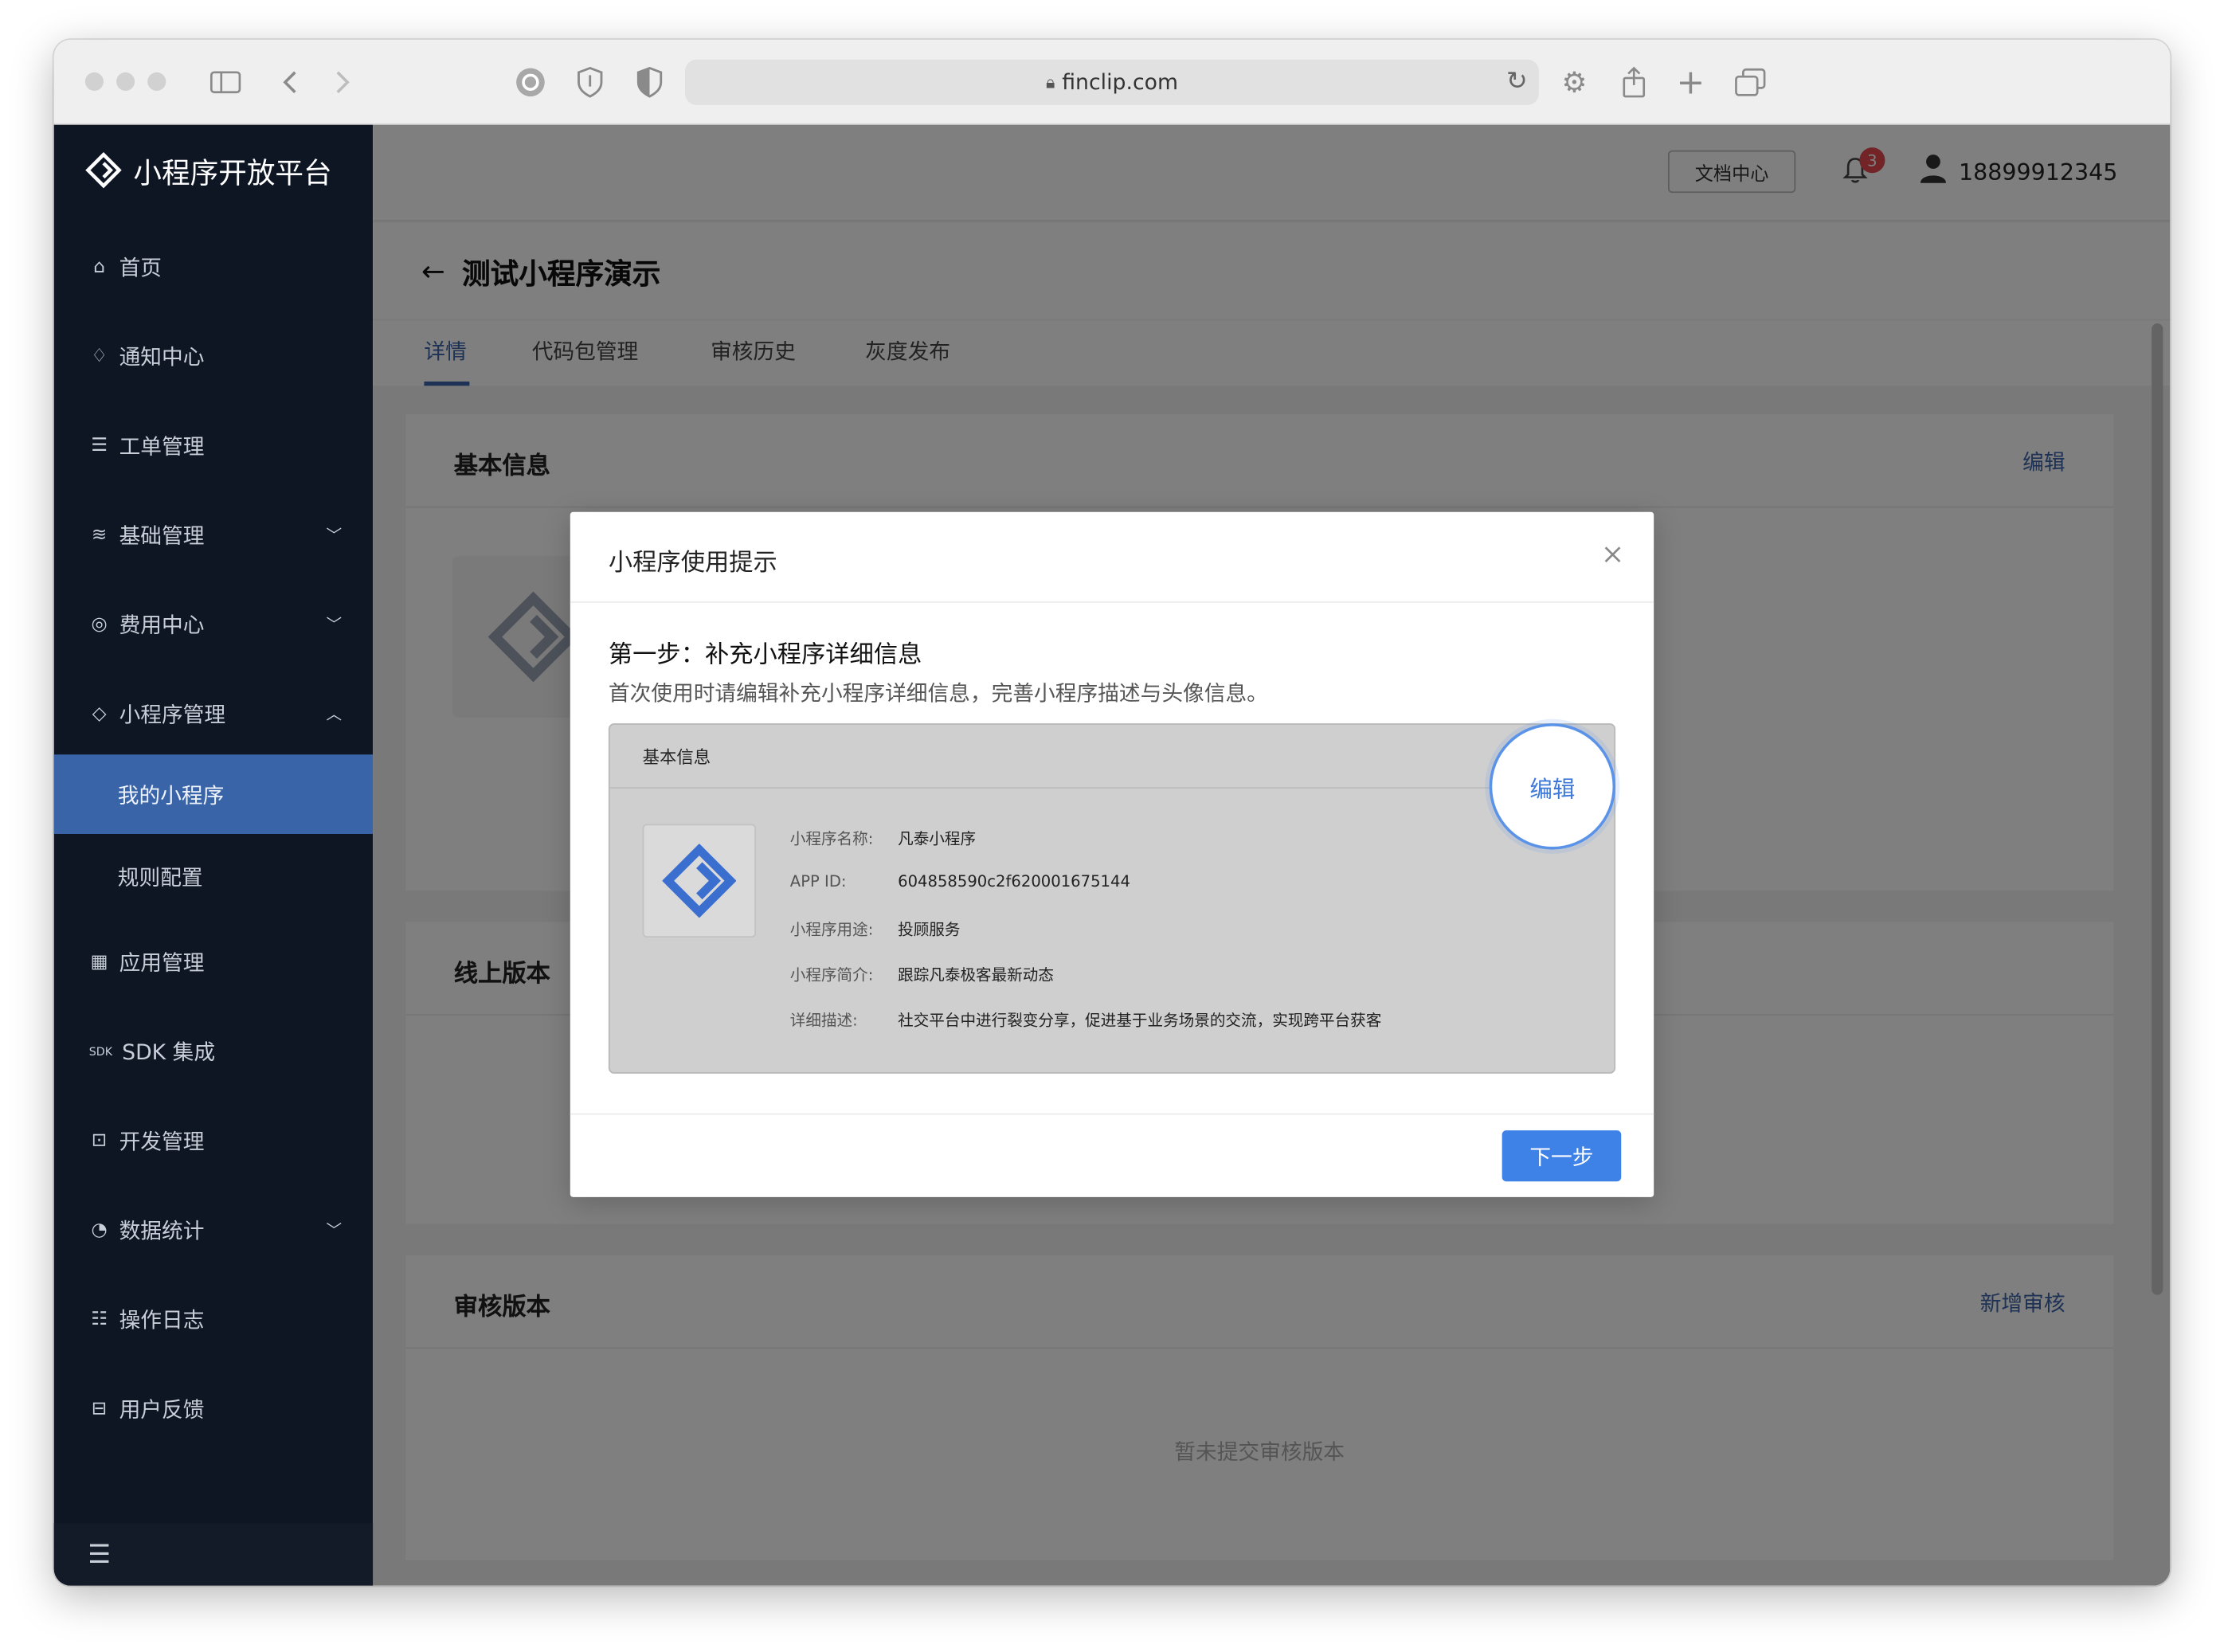 The height and width of the screenshot is (1652, 2224). I want to click on preview-row: 详细描述: 社交平台中进行裂变分享，促进基于业务场景的交流，实现跨平台获客, so click(1086, 1019).